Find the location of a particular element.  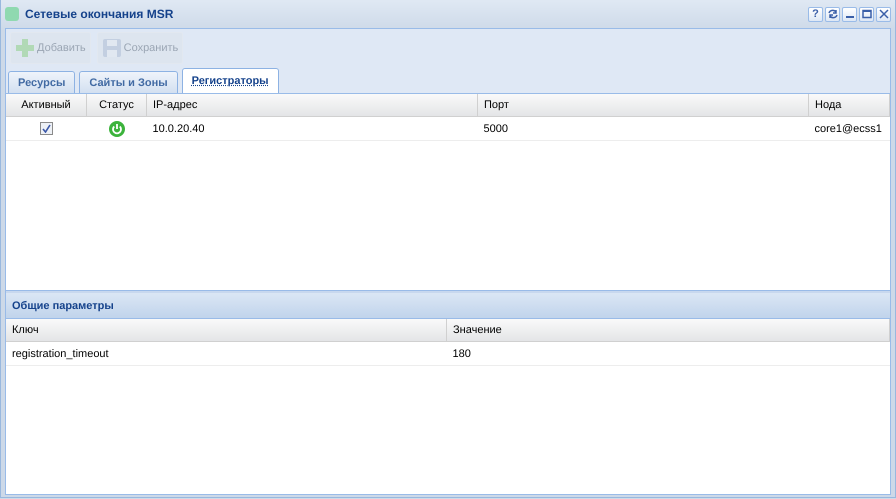

column-header: Нода is located at coordinates (849, 105).